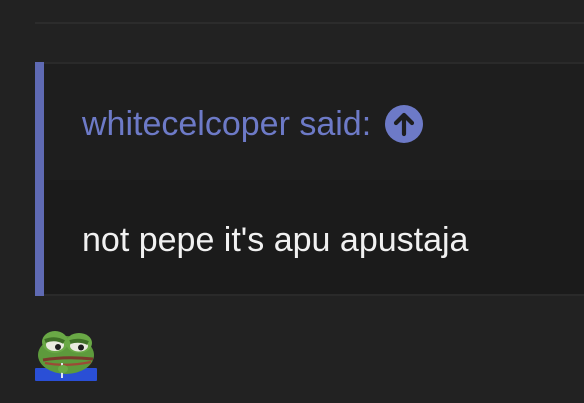 The height and width of the screenshot is (403, 584). Describe the element at coordinates (226, 124) in the screenshot. I see `quote-author-link: whitecelcoper said:` at that location.